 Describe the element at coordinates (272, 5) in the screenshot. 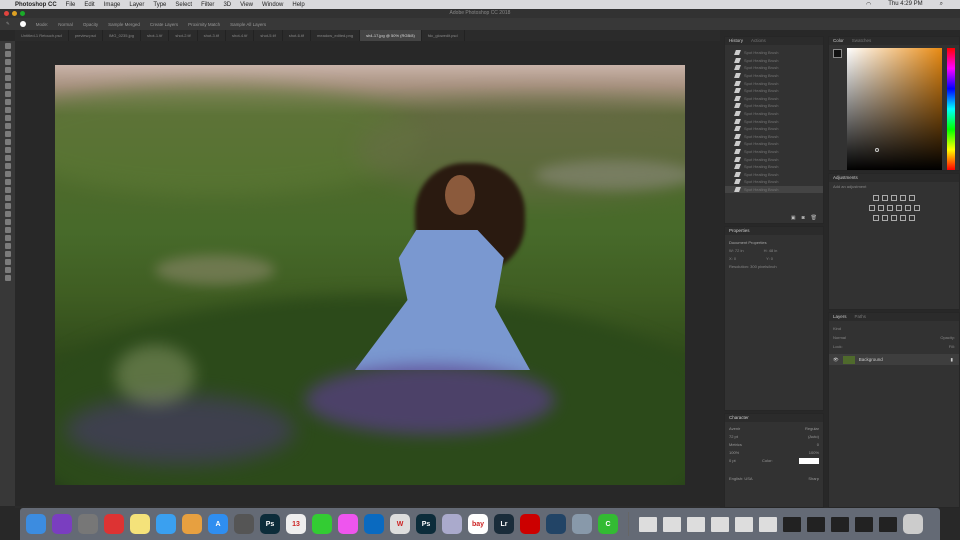

I see `menu-window: Window` at that location.